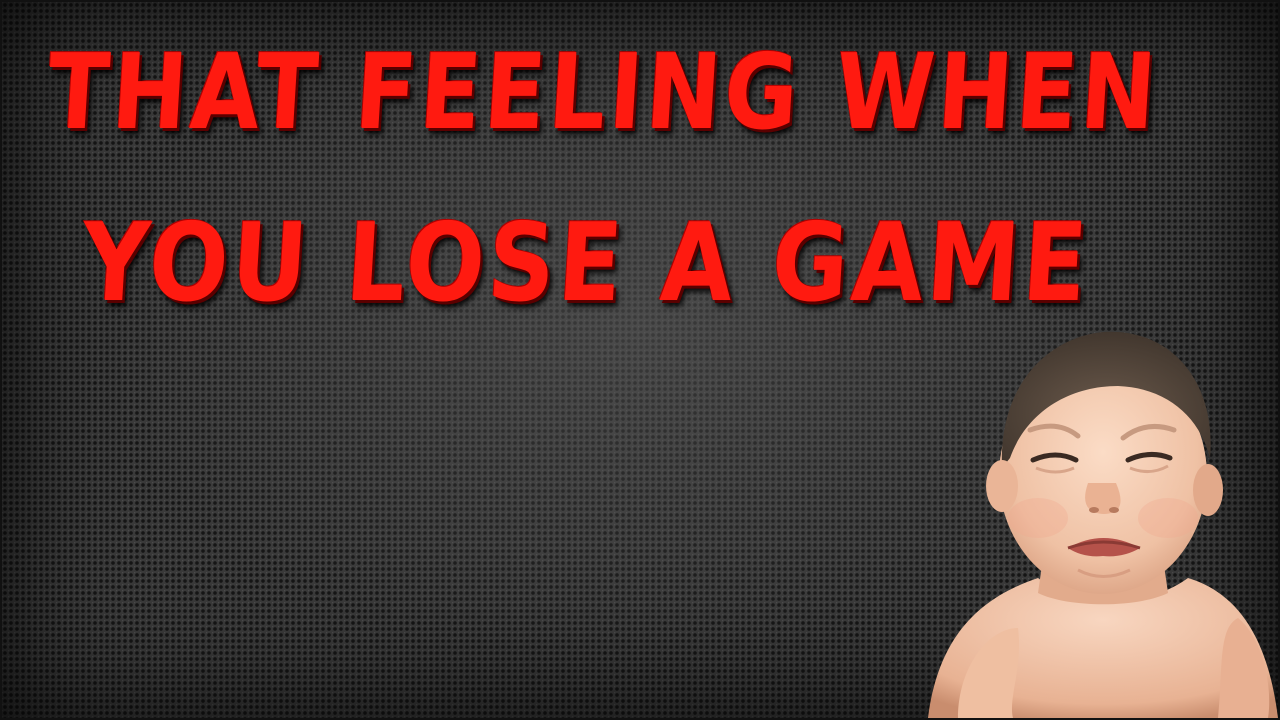 This screenshot has height=720, width=1280. I want to click on title-line-1: THAT FEELING WHEN, so click(603, 92).